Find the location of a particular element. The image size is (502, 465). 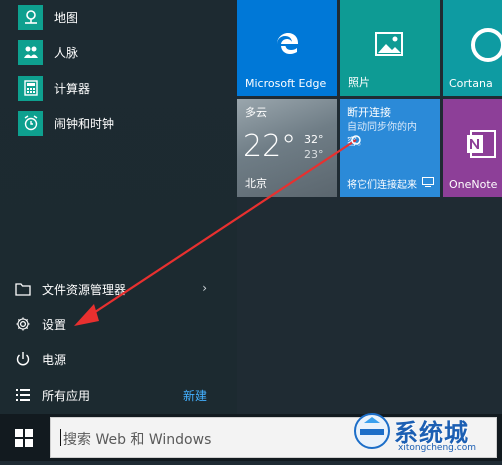

text-cursor is located at coordinates (60, 437).